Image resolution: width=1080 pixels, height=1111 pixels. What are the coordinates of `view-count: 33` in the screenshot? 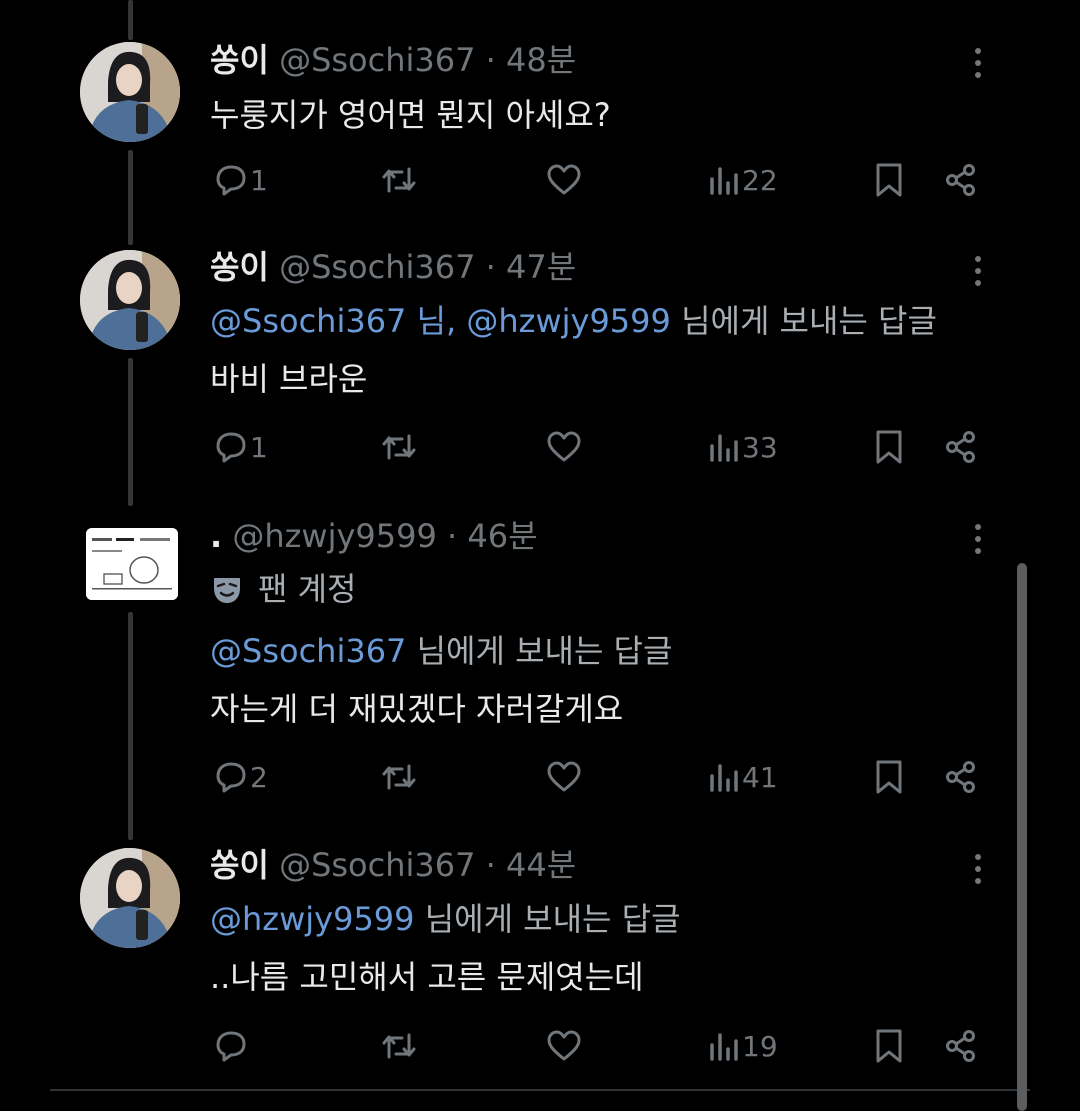 It's located at (760, 447).